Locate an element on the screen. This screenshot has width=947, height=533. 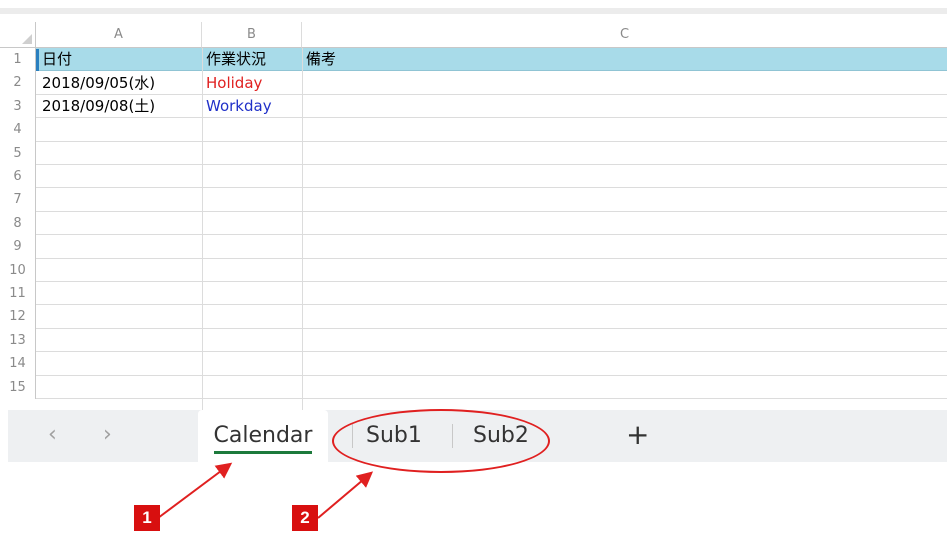
annotation-badge-2: 2 is located at coordinates (305, 518).